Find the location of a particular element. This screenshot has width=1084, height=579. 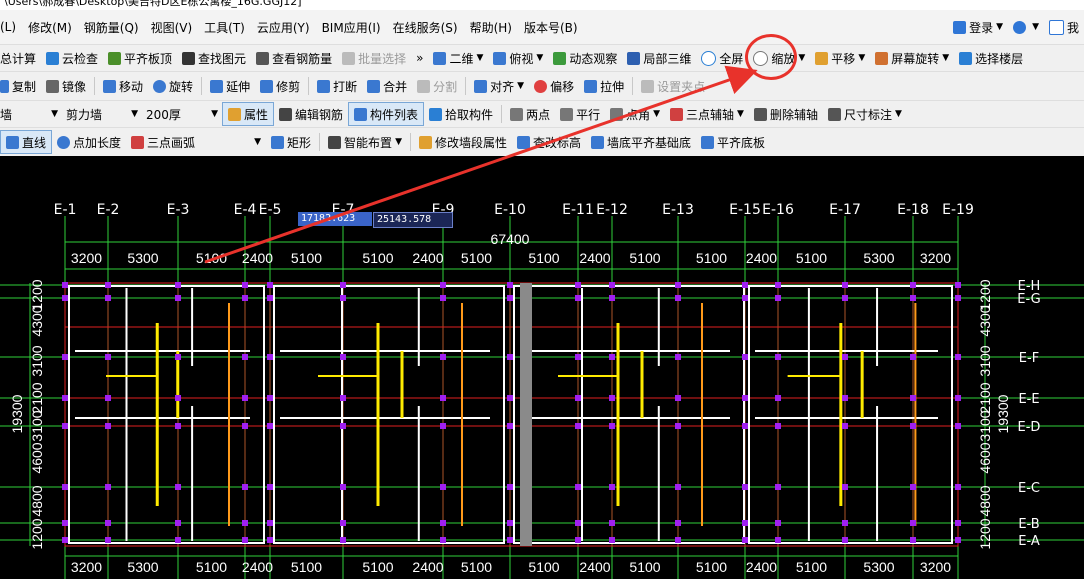

edit-rebar-button: 编辑钢筋 is located at coordinates (311, 114).